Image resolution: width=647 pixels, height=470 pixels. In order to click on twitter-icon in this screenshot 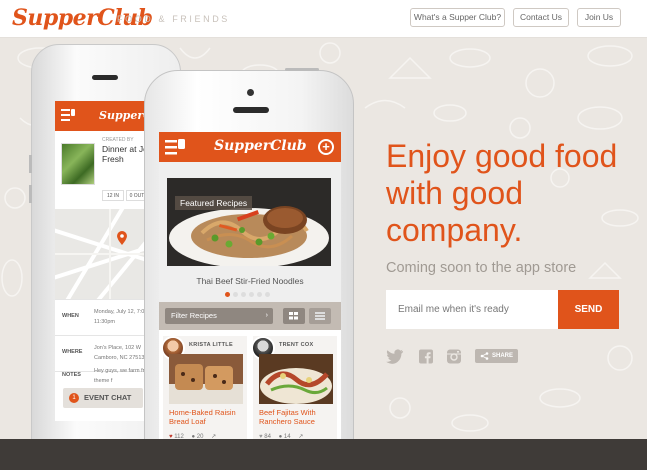, I will do `click(395, 356)`.